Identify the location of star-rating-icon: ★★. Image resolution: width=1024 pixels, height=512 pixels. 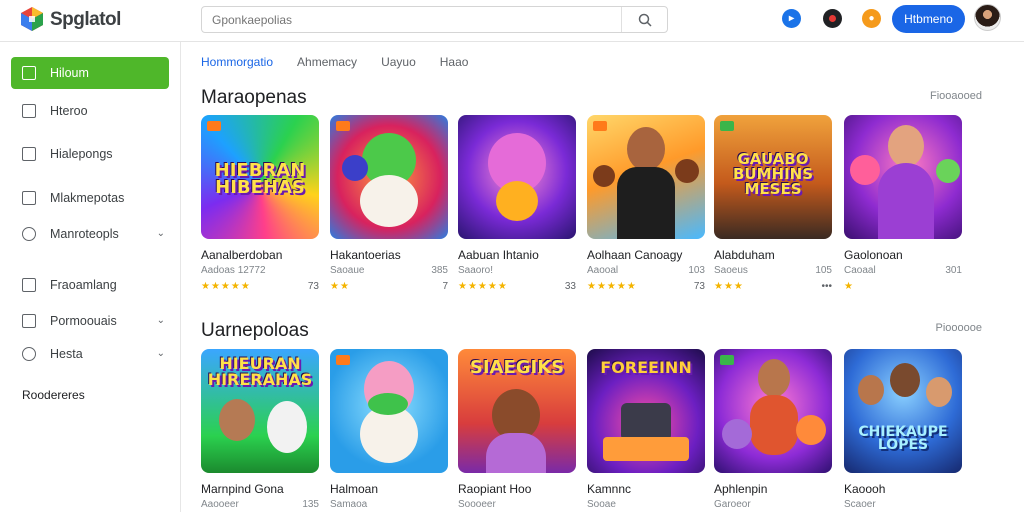
(340, 286).